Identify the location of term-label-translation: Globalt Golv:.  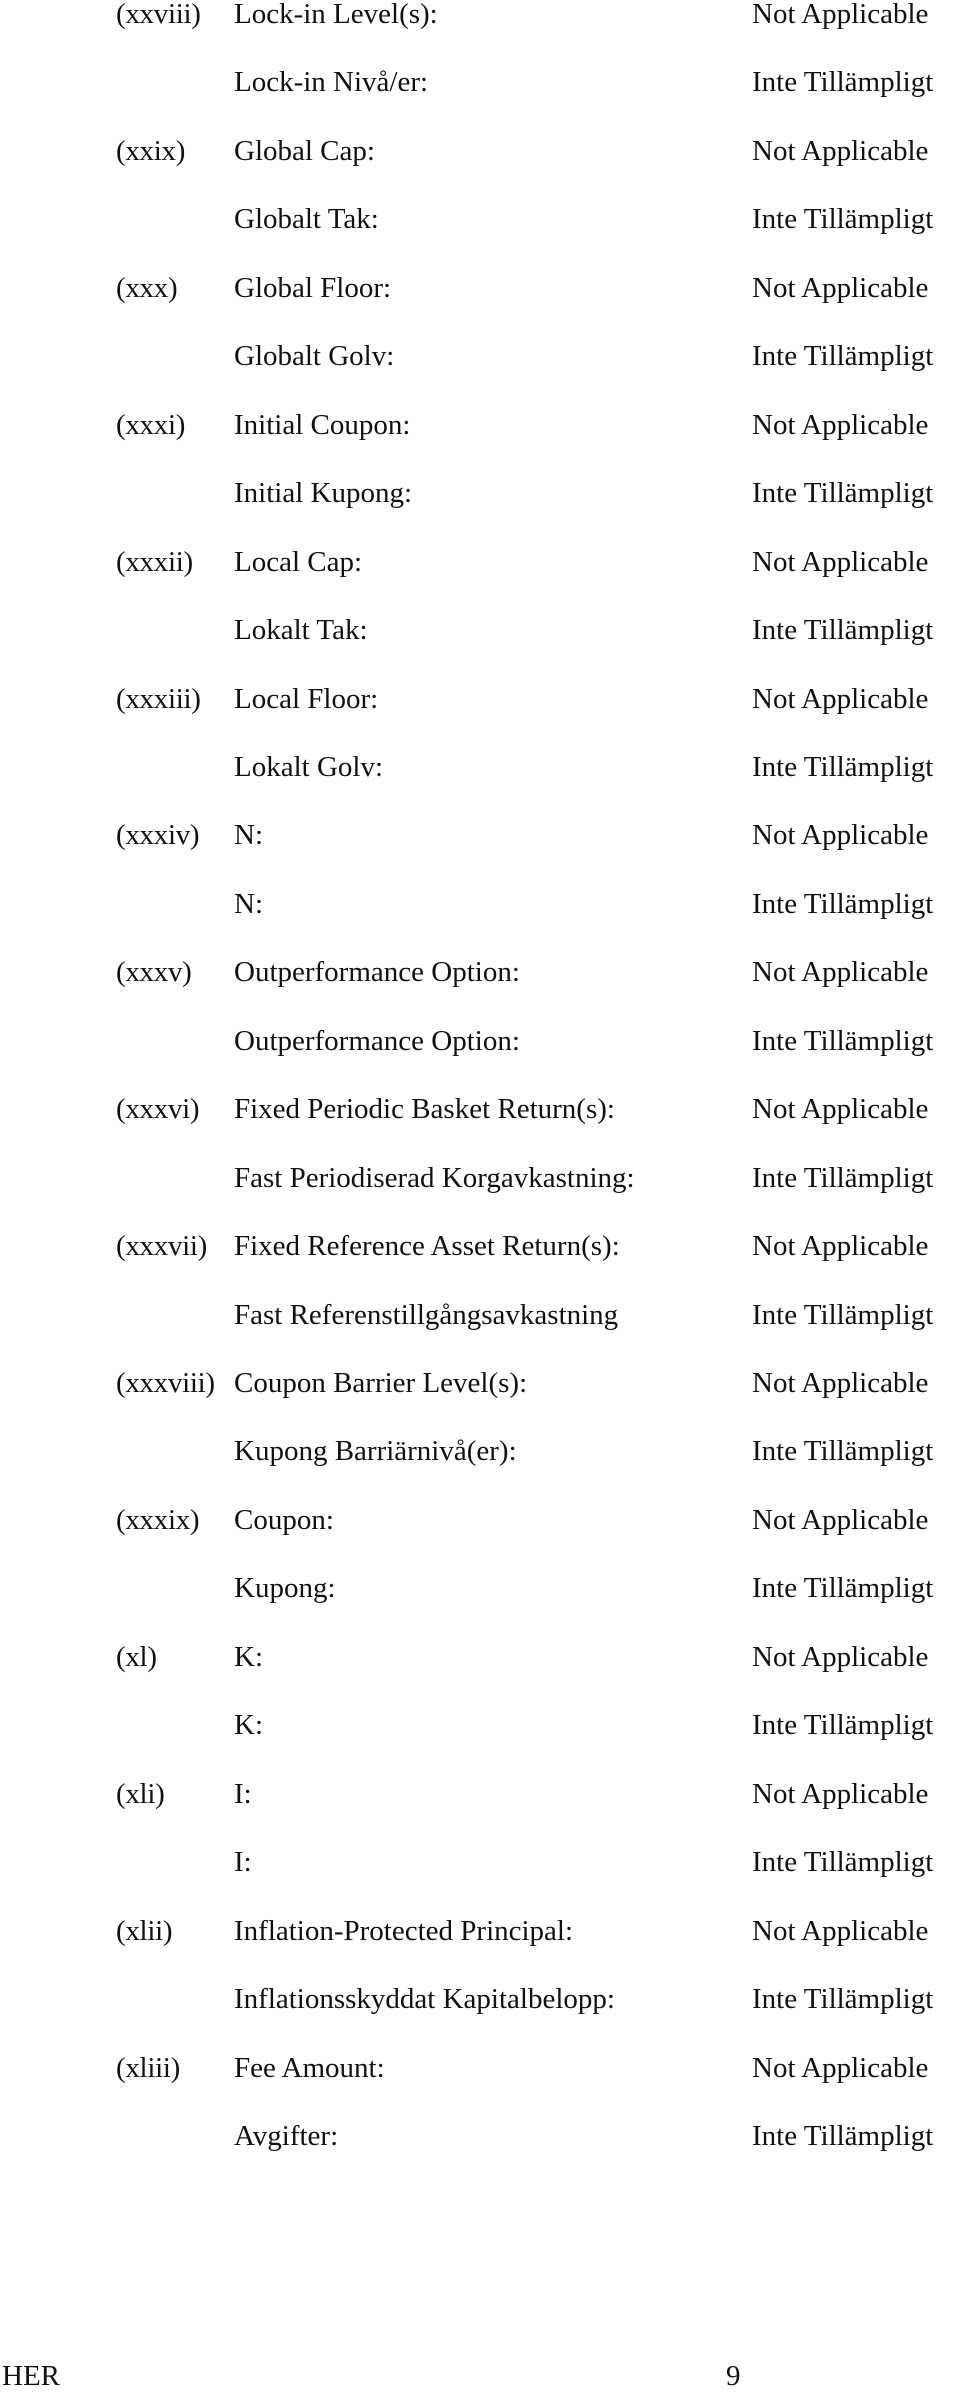
(314, 356).